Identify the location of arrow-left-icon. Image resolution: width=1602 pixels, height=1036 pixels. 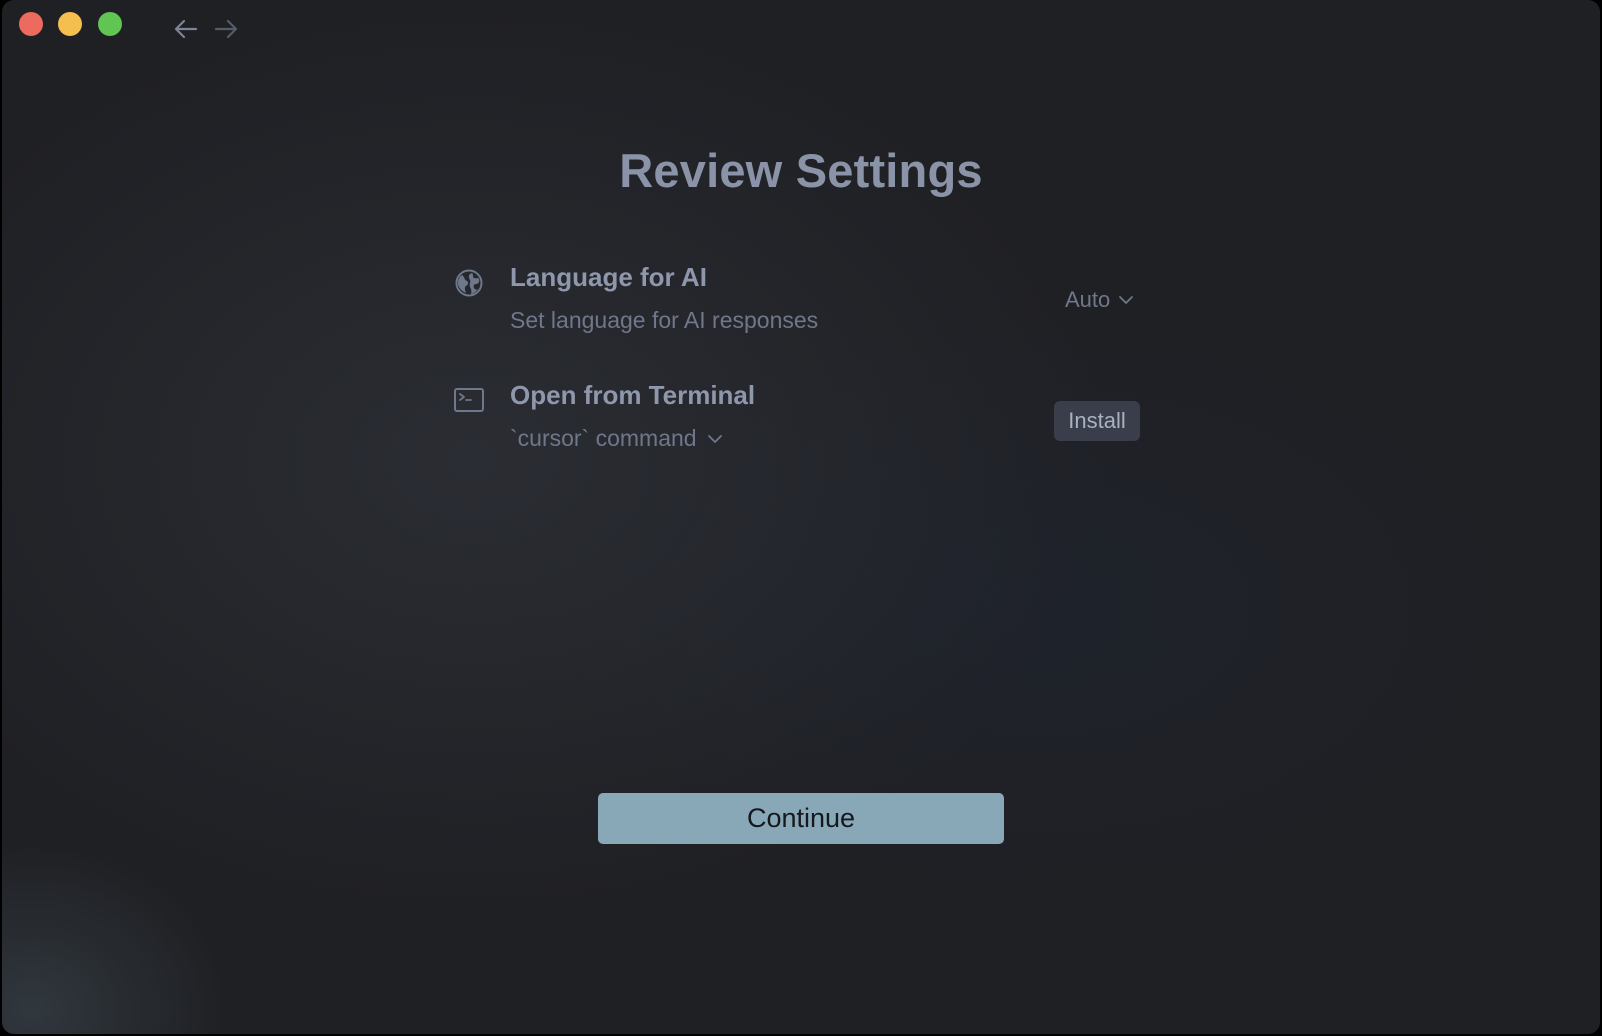
(186, 29).